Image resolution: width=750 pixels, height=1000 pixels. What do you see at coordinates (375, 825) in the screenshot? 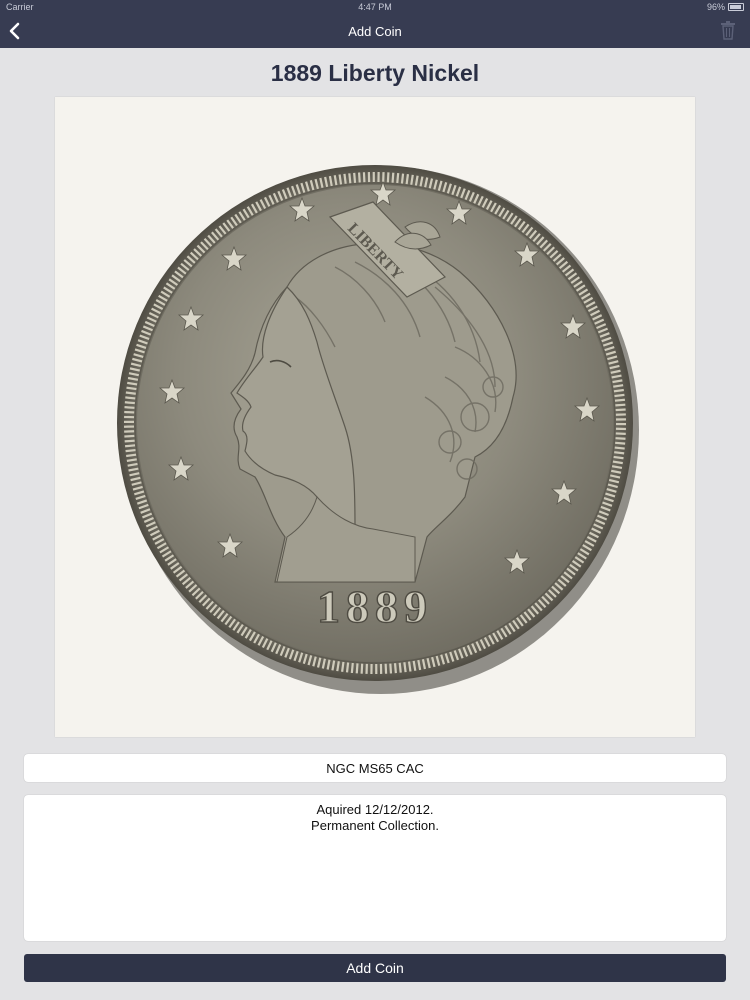
I see `notes-line: Permanent Collection.` at bounding box center [375, 825].